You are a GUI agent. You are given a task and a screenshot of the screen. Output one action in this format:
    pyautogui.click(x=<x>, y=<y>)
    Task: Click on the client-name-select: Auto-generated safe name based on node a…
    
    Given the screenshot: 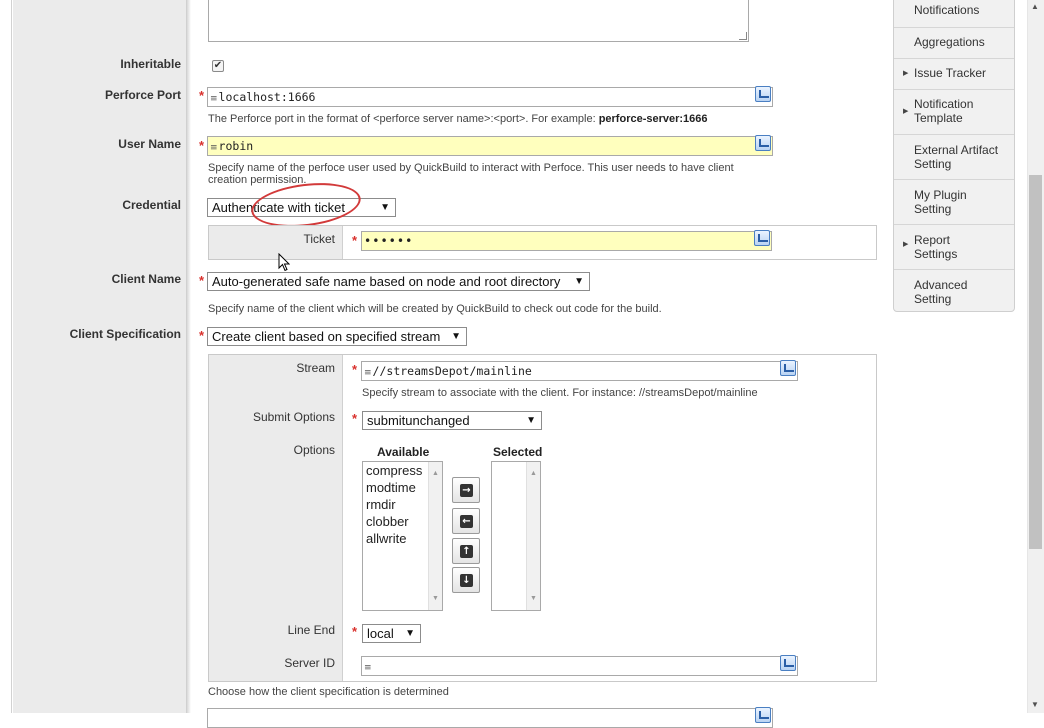 What is the action you would take?
    pyautogui.click(x=398, y=281)
    